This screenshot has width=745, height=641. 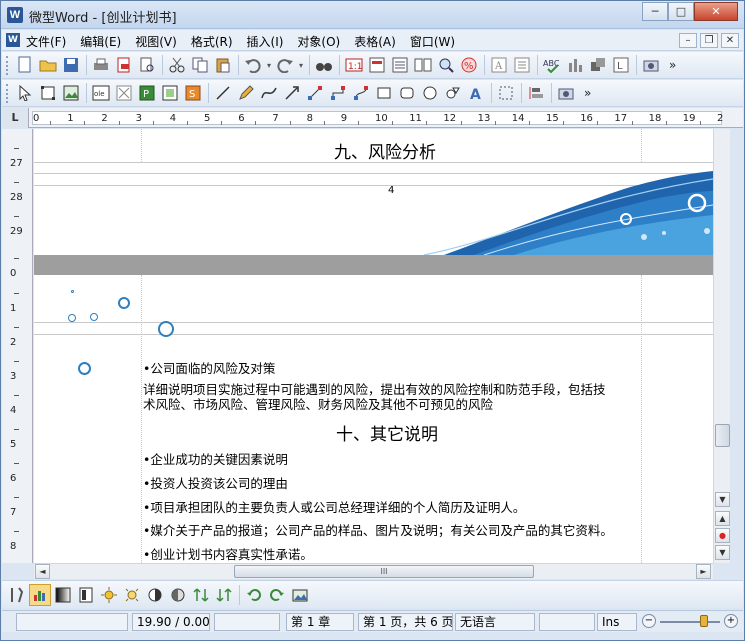 What do you see at coordinates (177, 65) in the screenshot?
I see `cut-icon` at bounding box center [177, 65].